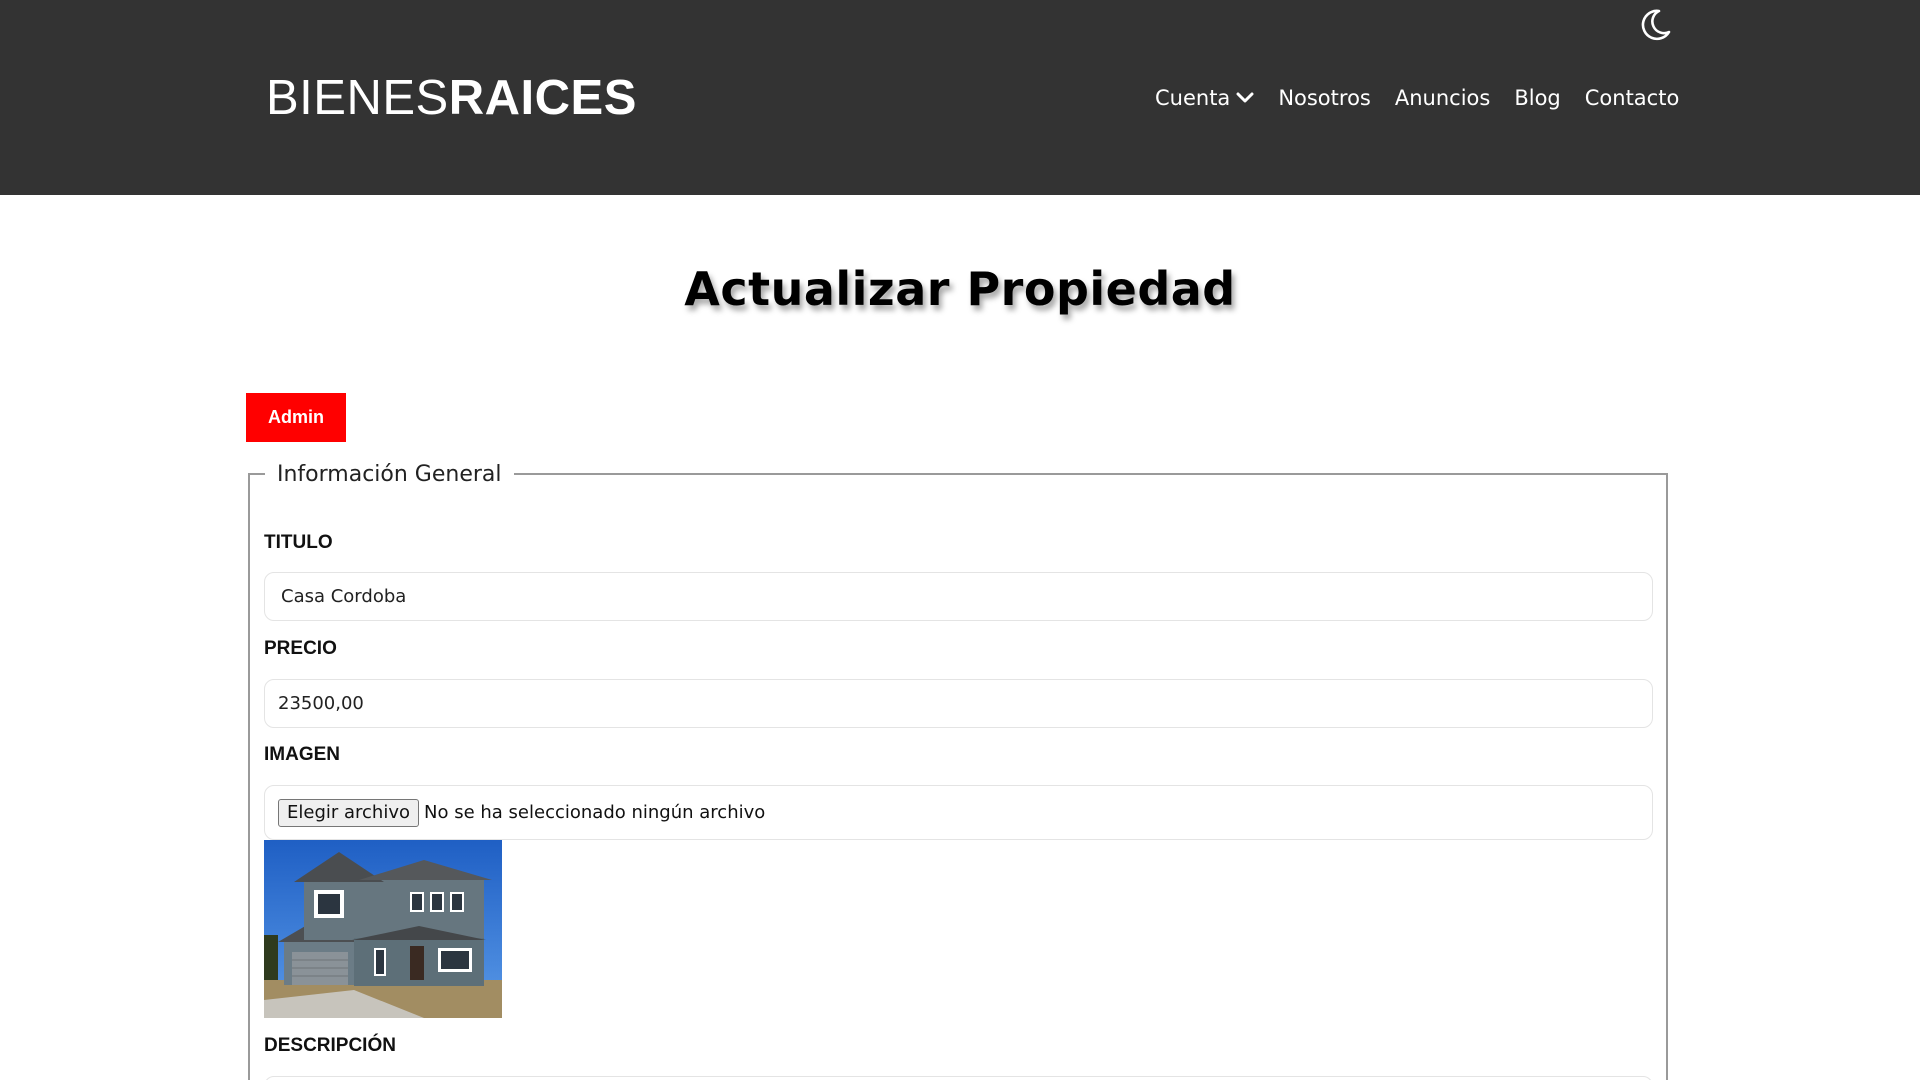  Describe the element at coordinates (1245, 97) in the screenshot. I see `chevron-down-icon` at that location.